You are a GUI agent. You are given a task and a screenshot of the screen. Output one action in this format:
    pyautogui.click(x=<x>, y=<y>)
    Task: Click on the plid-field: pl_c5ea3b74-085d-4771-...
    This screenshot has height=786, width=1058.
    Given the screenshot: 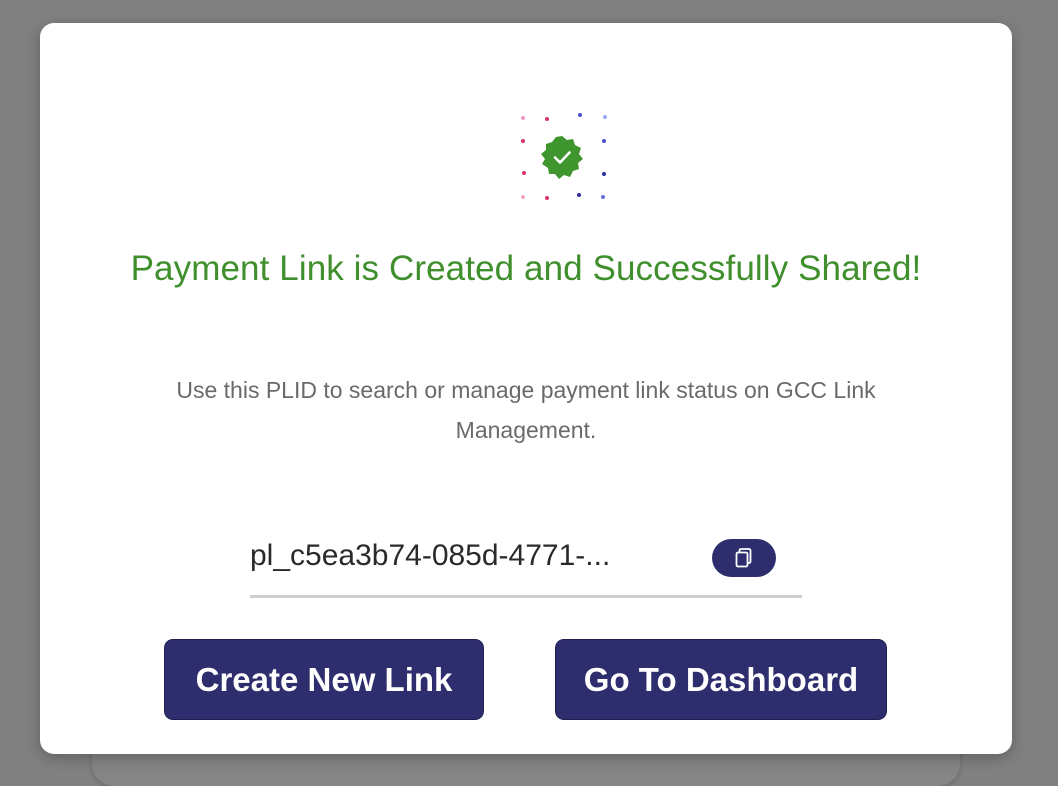 What is the action you would take?
    pyautogui.click(x=526, y=561)
    